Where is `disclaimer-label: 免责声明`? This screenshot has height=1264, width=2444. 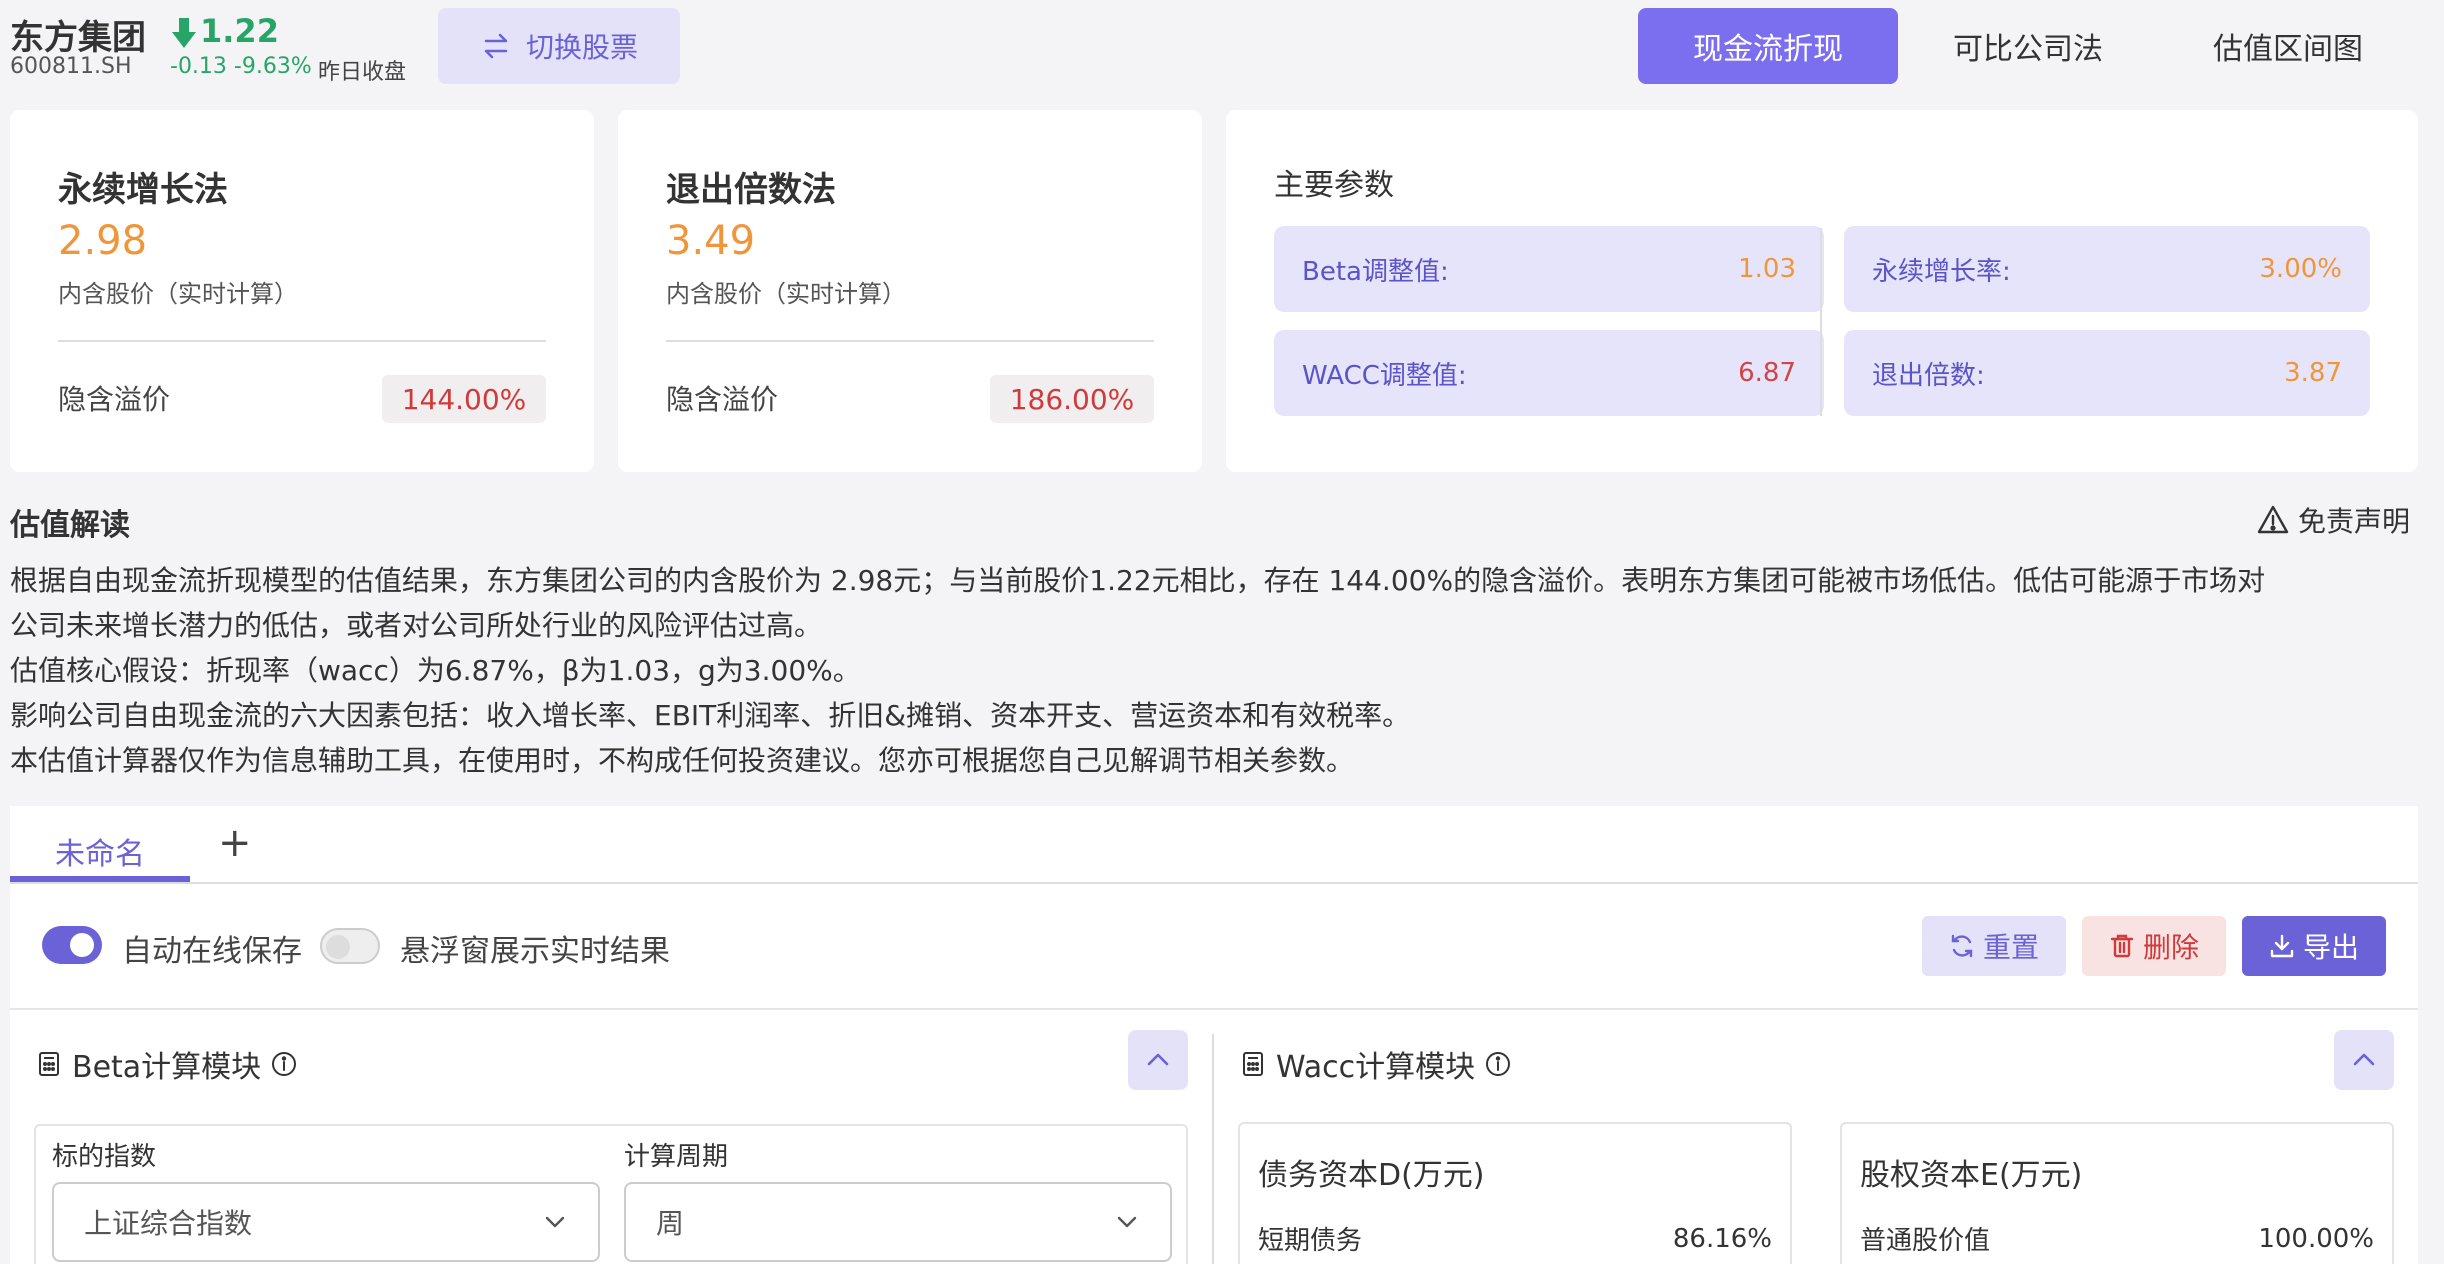
disclaimer-label: 免责声明 is located at coordinates (2354, 521).